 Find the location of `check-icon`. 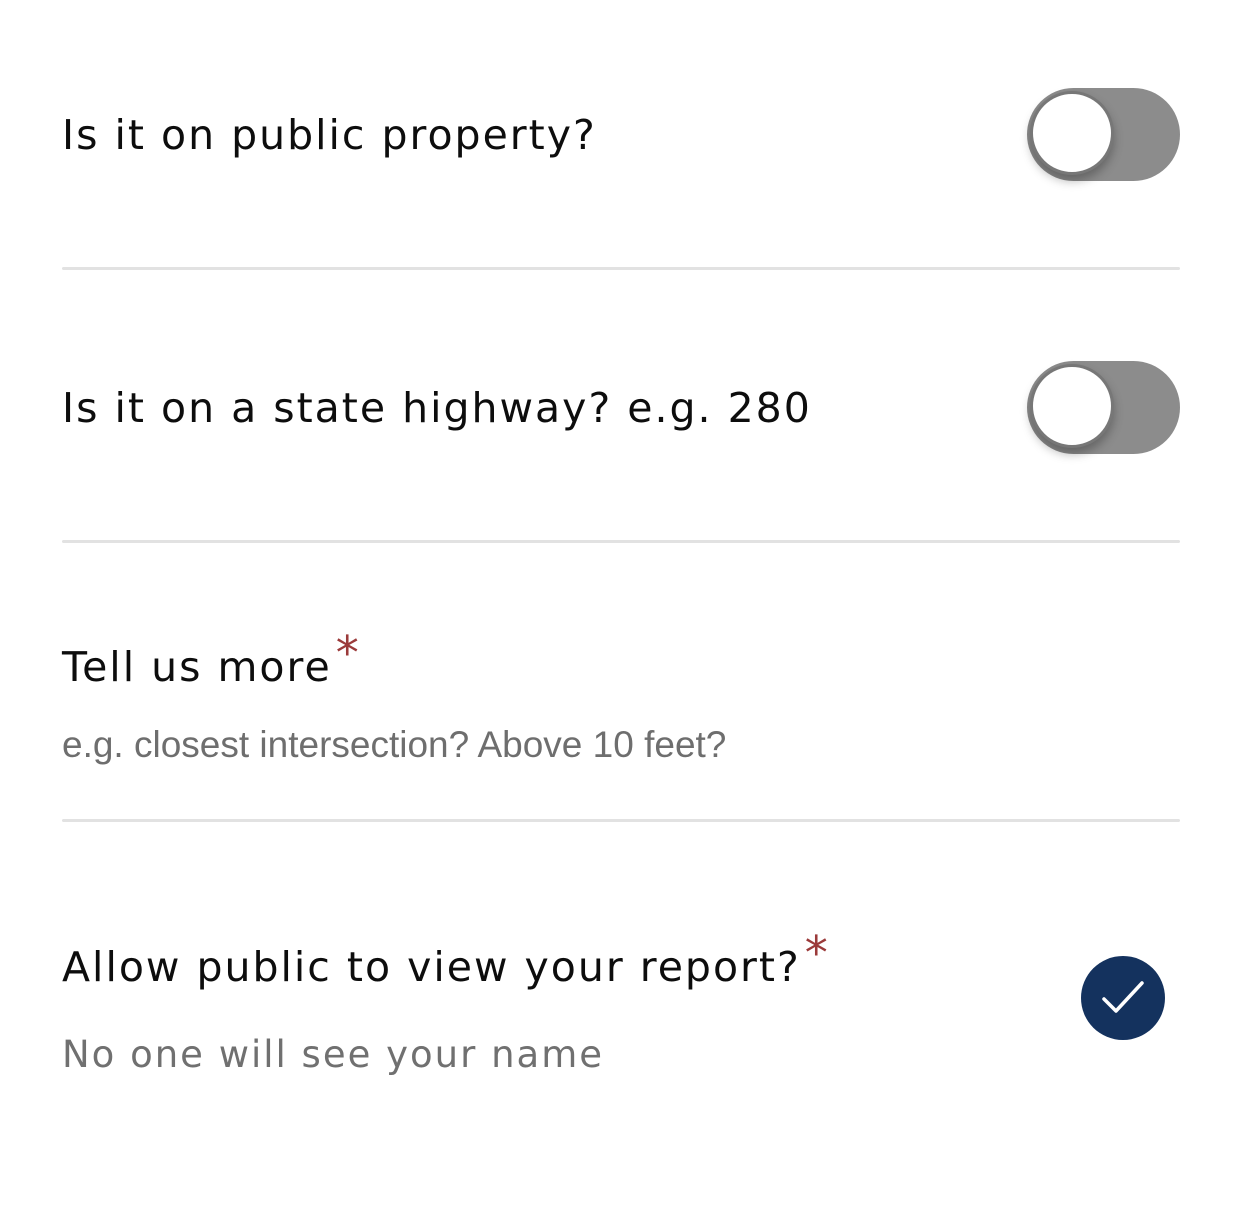

check-icon is located at coordinates (1123, 997).